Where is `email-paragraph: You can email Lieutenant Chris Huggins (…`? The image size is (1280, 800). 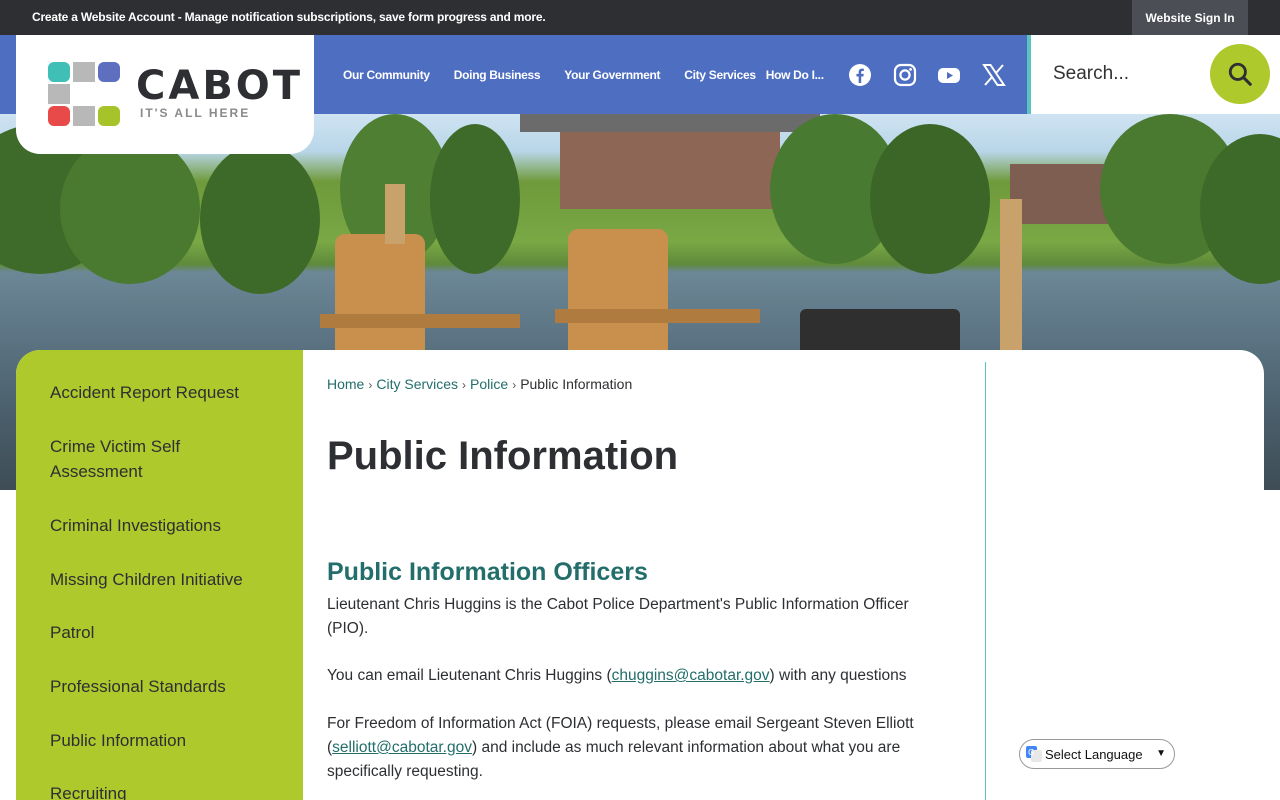 email-paragraph: You can email Lieutenant Chris Huggins (… is located at coordinates (637, 676).